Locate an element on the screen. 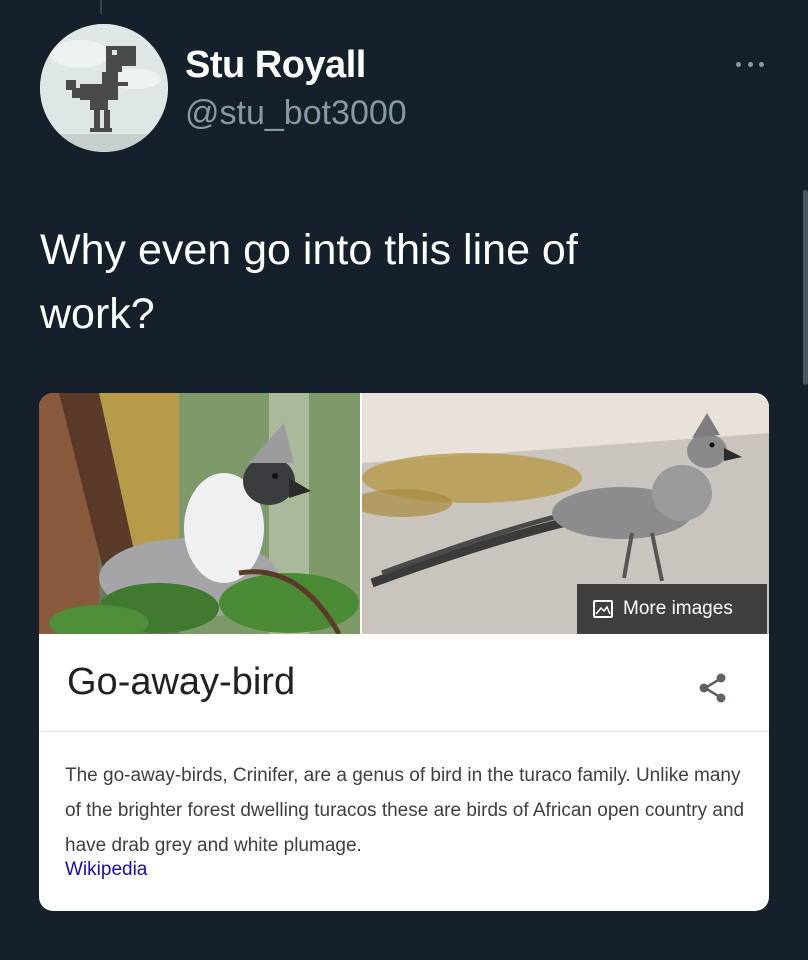 This screenshot has height=960, width=808. go-away-bird-perched-image is located at coordinates (199, 513).